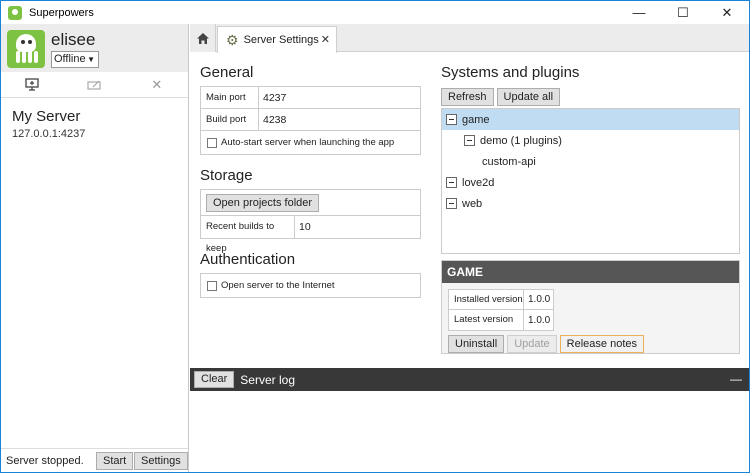  I want to click on edit-server-icon, so click(94, 85).